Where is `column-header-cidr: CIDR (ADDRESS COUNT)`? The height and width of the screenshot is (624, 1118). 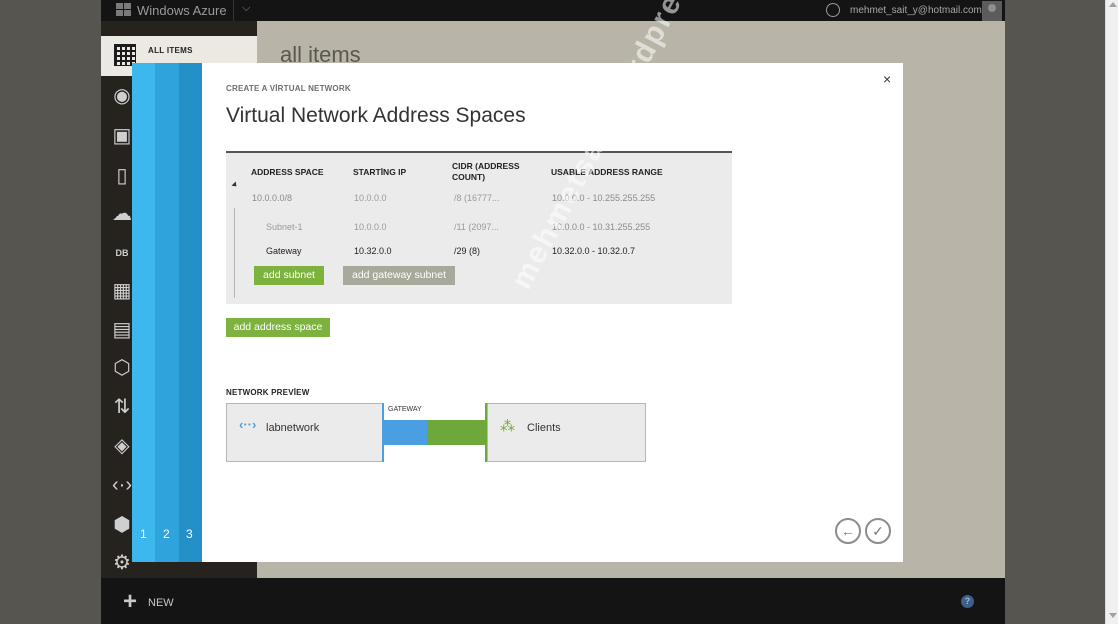 column-header-cidr: CIDR (ADDRESS COUNT) is located at coordinates (486, 172).